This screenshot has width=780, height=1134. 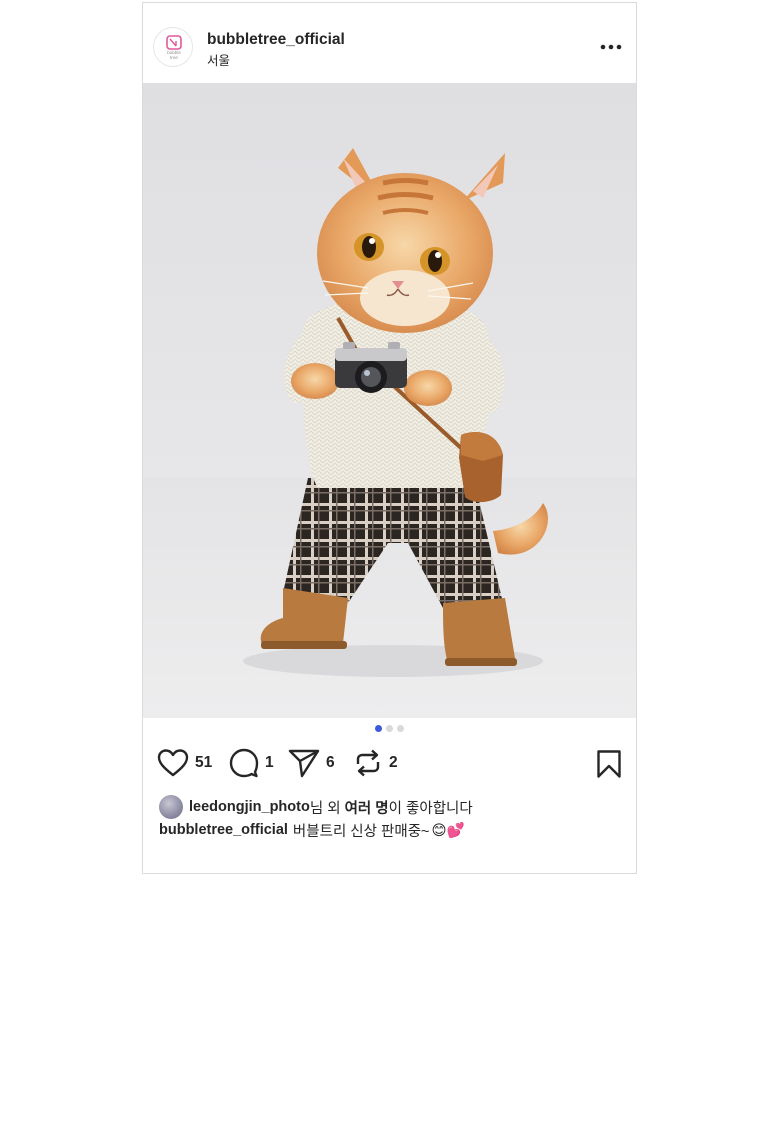 What do you see at coordinates (389, 43) in the screenshot?
I see `post-header: bubble tree bubbletree_official 서울` at bounding box center [389, 43].